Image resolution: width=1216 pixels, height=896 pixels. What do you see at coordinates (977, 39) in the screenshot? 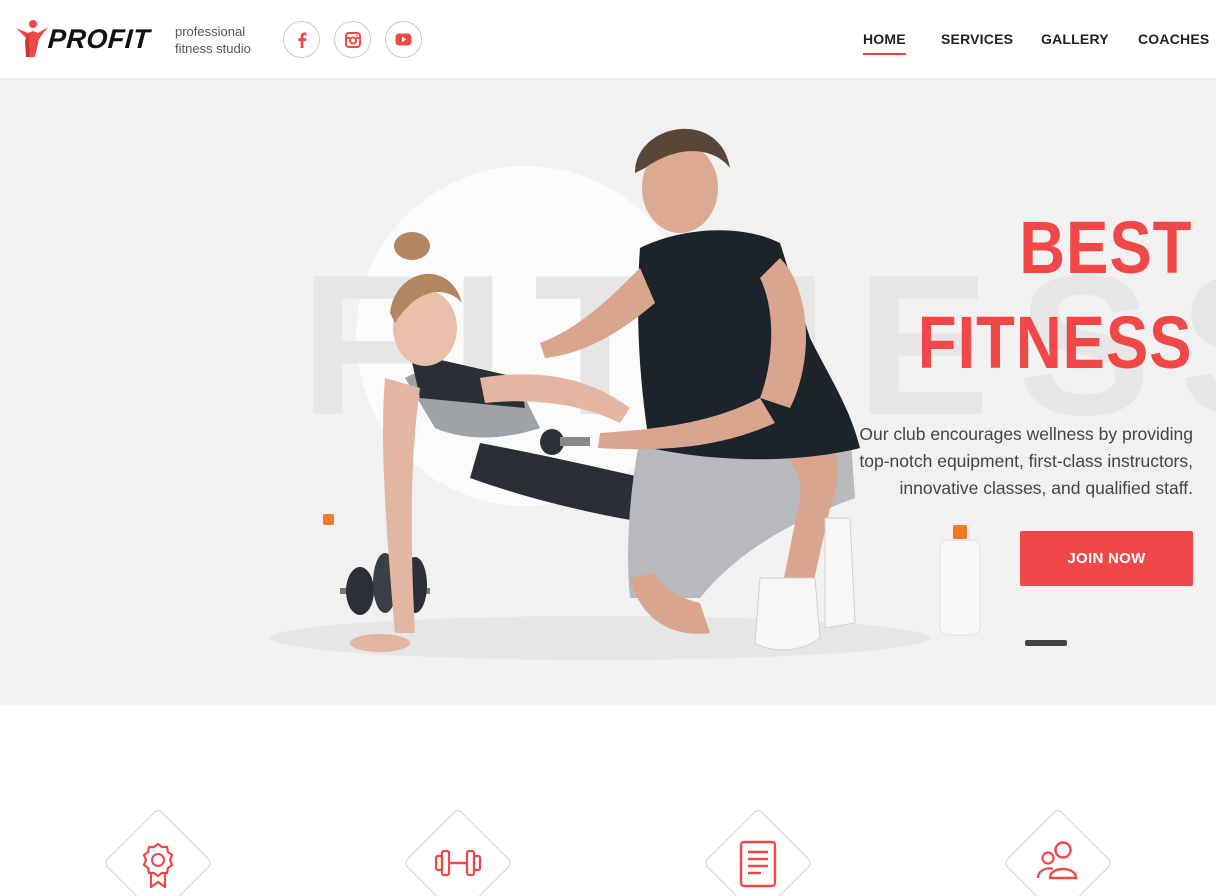
I see `nav-services: SERVICES` at bounding box center [977, 39].